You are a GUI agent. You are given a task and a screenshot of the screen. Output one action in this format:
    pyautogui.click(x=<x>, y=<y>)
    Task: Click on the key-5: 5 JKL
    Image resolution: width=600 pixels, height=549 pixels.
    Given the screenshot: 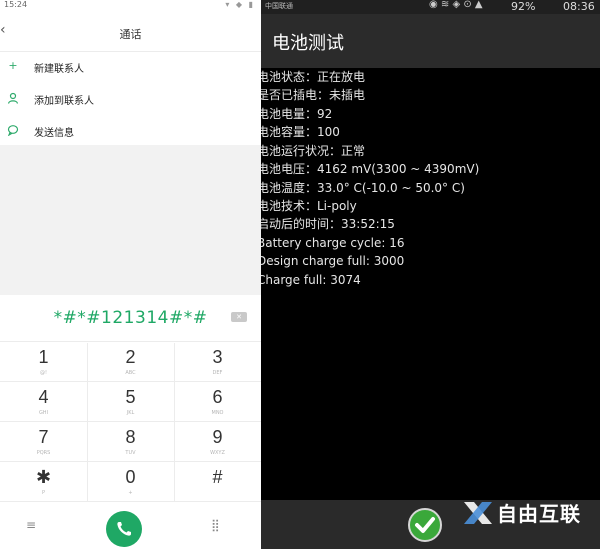 What is the action you would take?
    pyautogui.click(x=130, y=402)
    